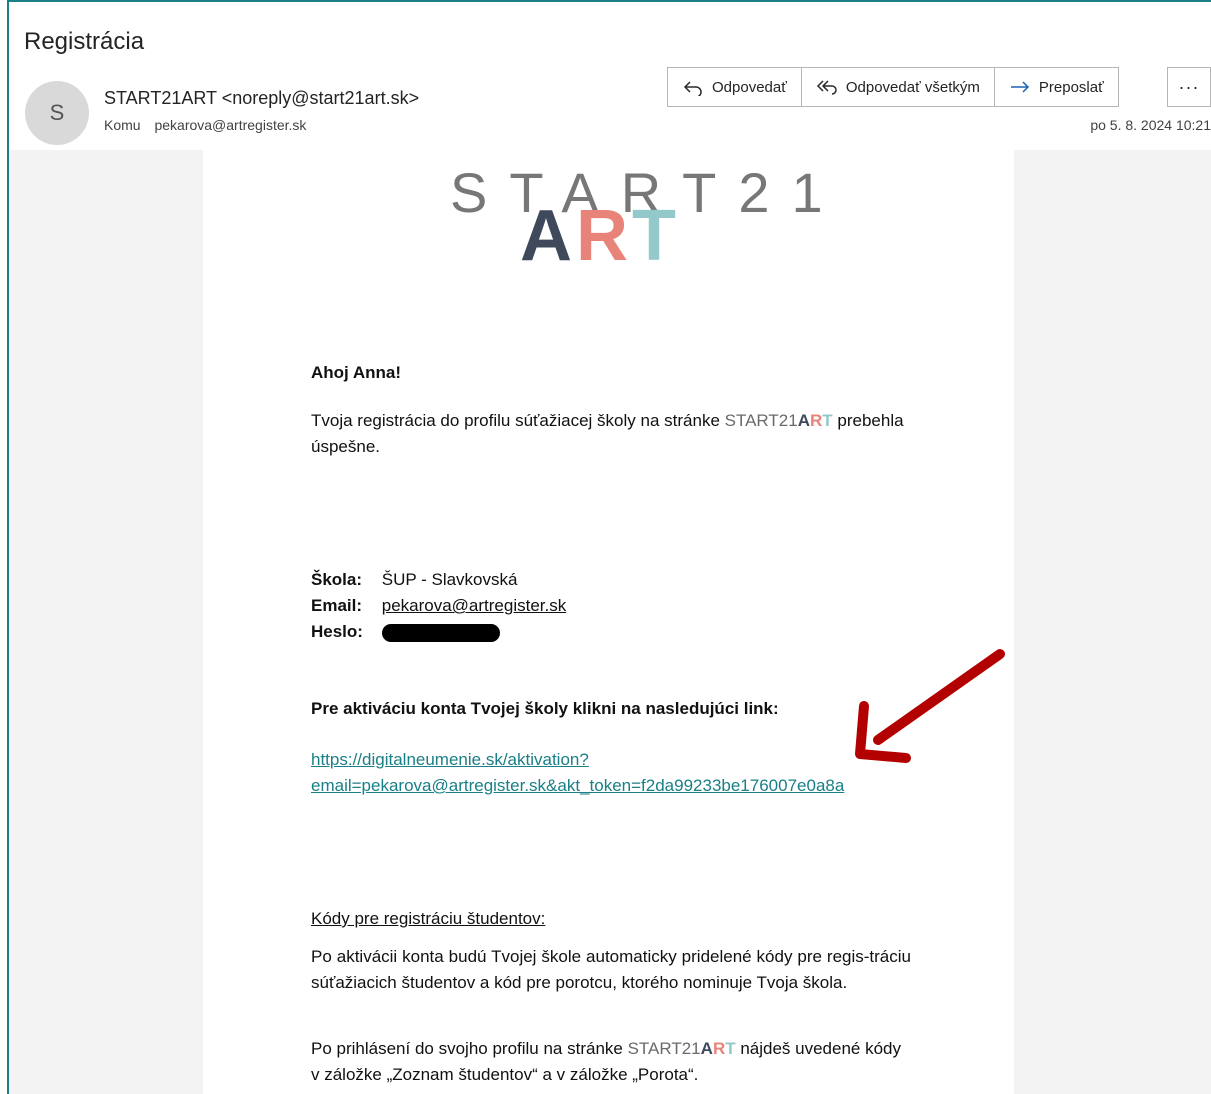  I want to click on school-row: Škola: ŠUP - Slavkovská, so click(611, 580).